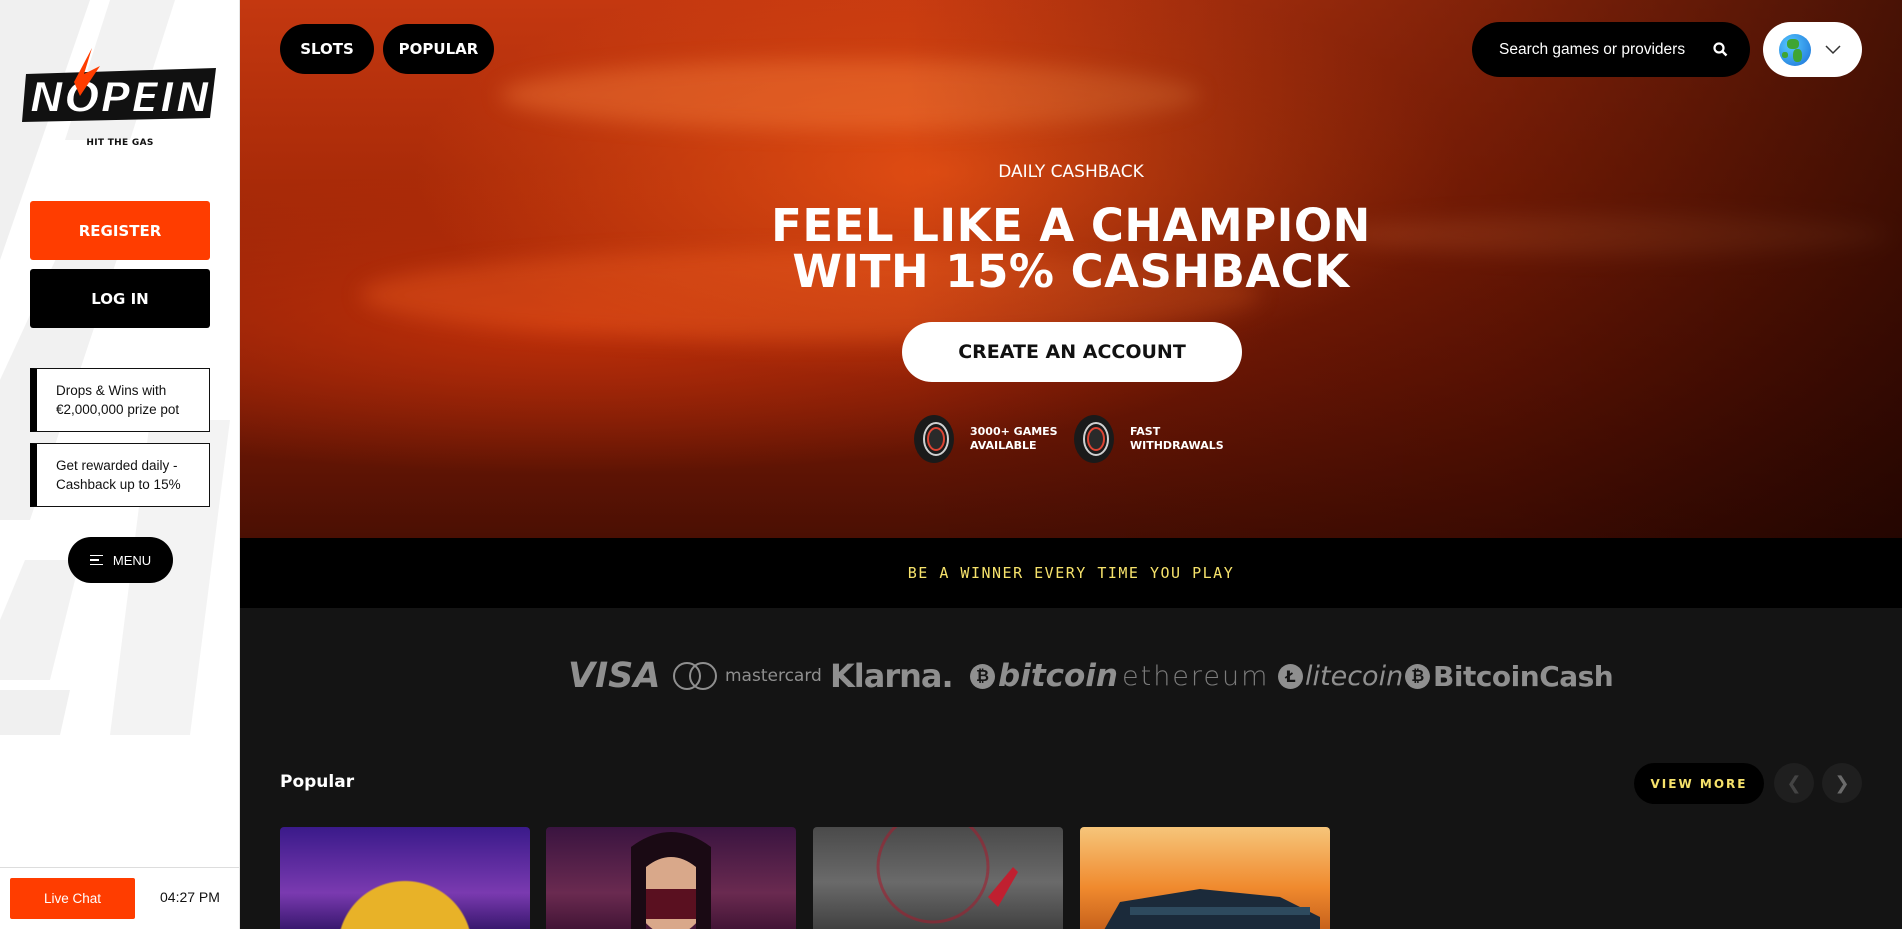 Image resolution: width=1902 pixels, height=929 pixels. I want to click on clock: 04:27 PM, so click(190, 897).